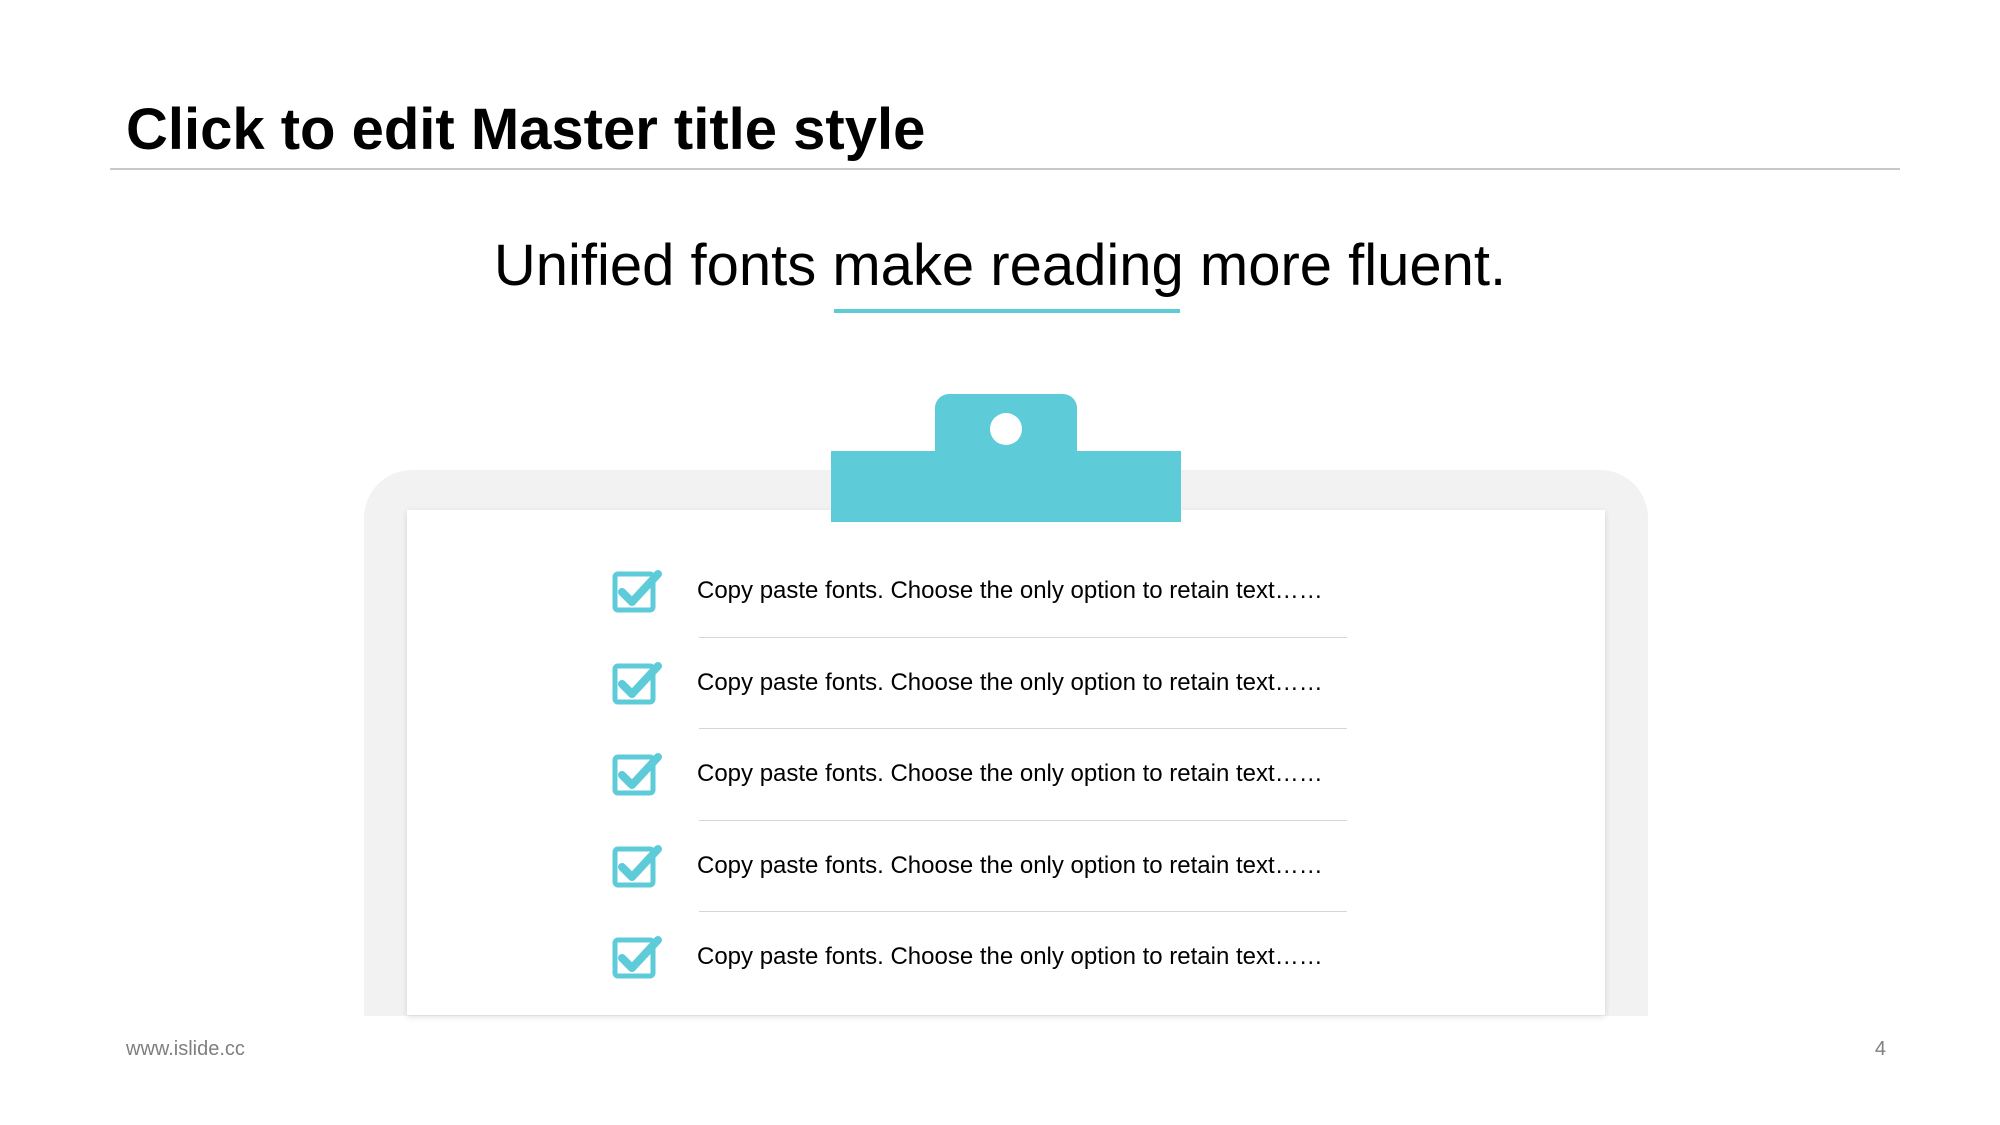 The width and height of the screenshot is (2000, 1125). I want to click on slide-title: Click to edit Master title style, so click(526, 129).